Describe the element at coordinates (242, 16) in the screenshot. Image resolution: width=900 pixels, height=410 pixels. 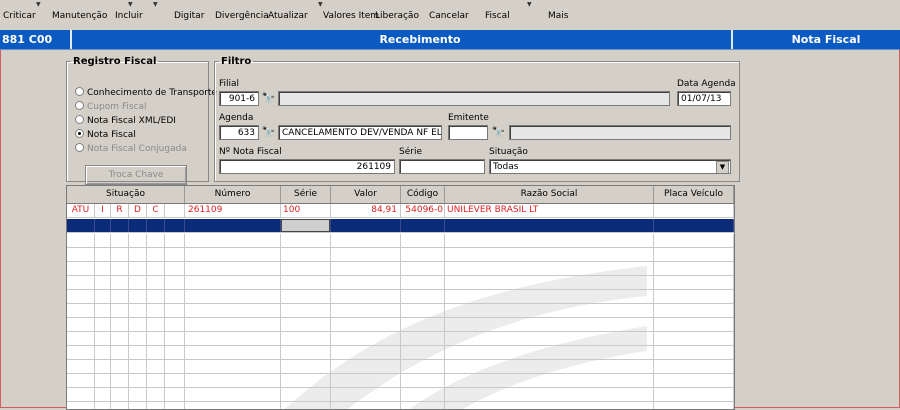
I see `toolbar-divergencia: Divergência` at that location.